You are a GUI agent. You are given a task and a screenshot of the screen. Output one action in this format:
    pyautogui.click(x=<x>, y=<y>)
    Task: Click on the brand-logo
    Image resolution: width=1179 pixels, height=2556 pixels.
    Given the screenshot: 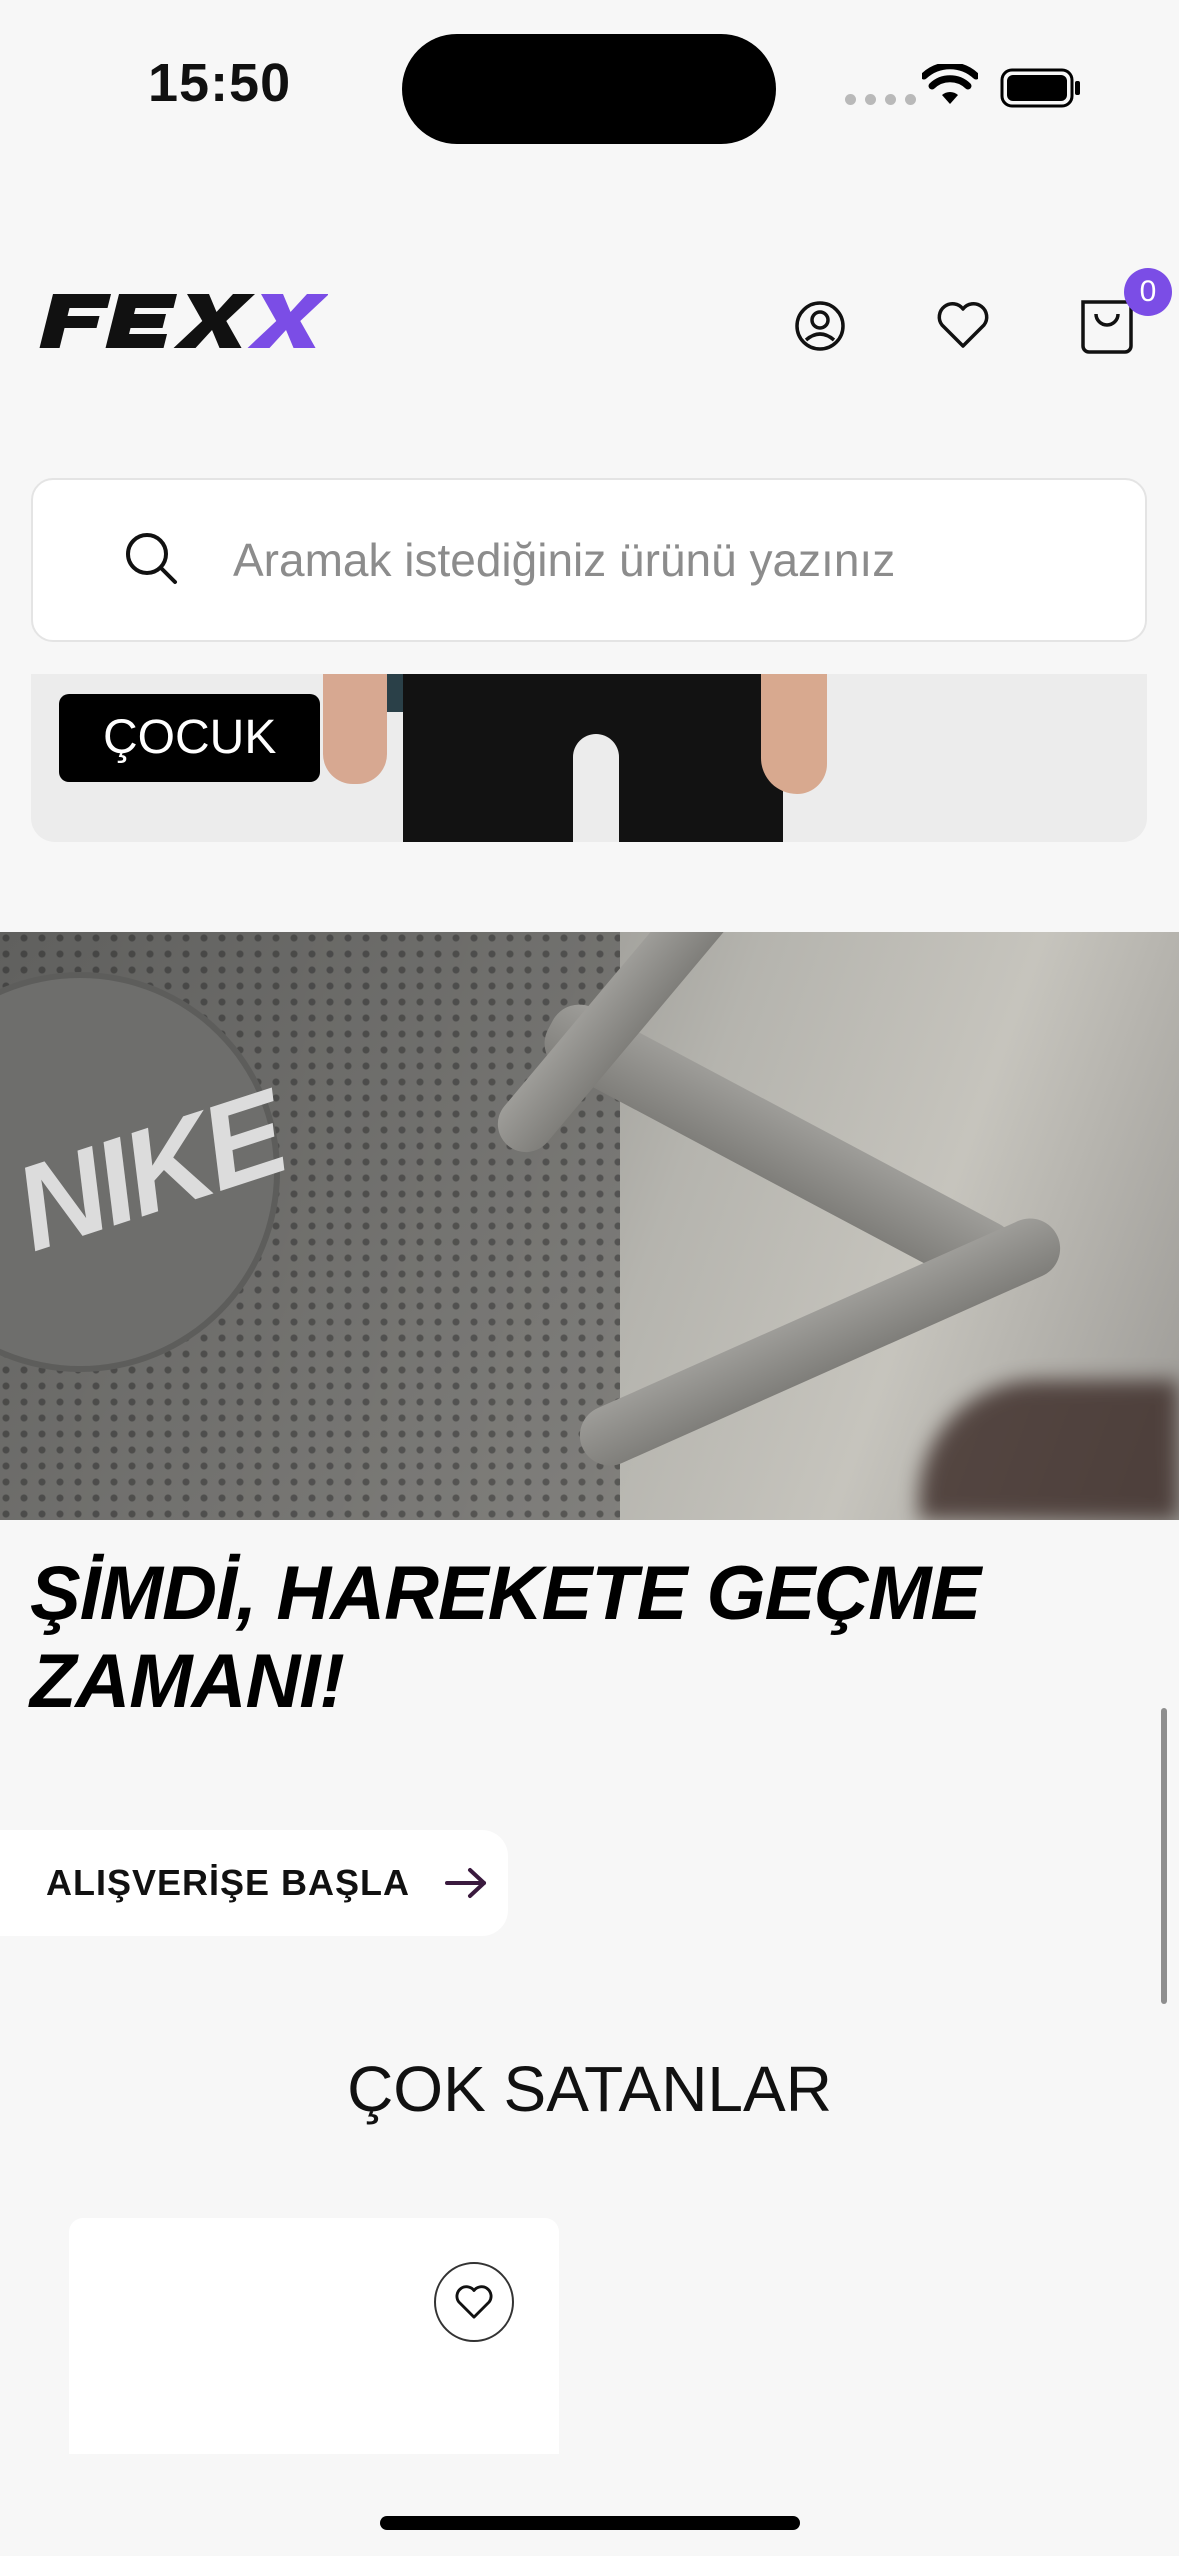 What is the action you would take?
    pyautogui.click(x=180, y=321)
    